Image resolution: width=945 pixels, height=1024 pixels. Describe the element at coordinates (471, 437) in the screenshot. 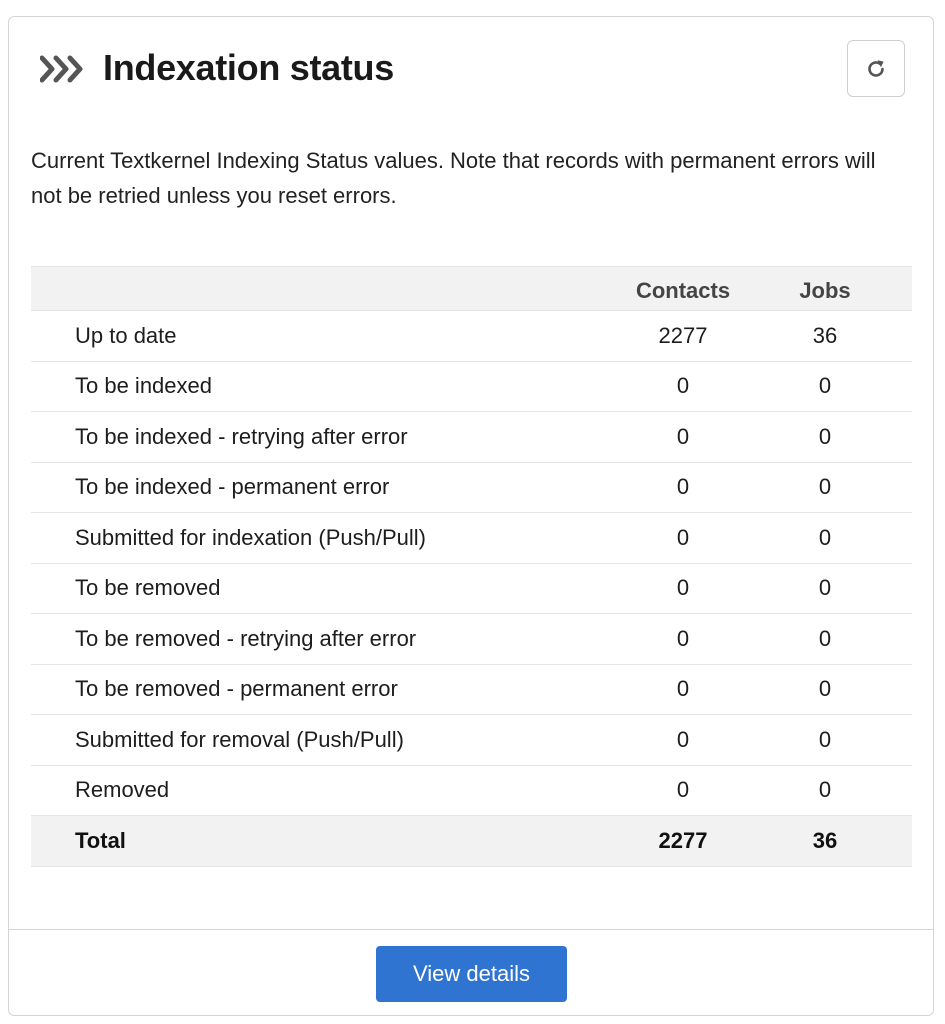

I see `table-row: To be indexed - retrying after error 0 0` at that location.